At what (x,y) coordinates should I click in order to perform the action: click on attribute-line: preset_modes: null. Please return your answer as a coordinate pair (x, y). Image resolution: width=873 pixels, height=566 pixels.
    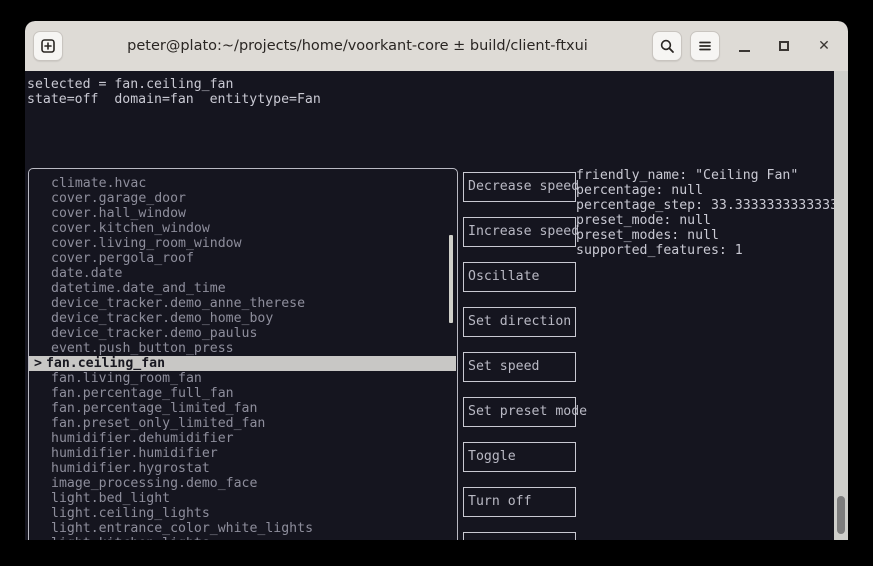
    Looking at the image, I should click on (647, 235).